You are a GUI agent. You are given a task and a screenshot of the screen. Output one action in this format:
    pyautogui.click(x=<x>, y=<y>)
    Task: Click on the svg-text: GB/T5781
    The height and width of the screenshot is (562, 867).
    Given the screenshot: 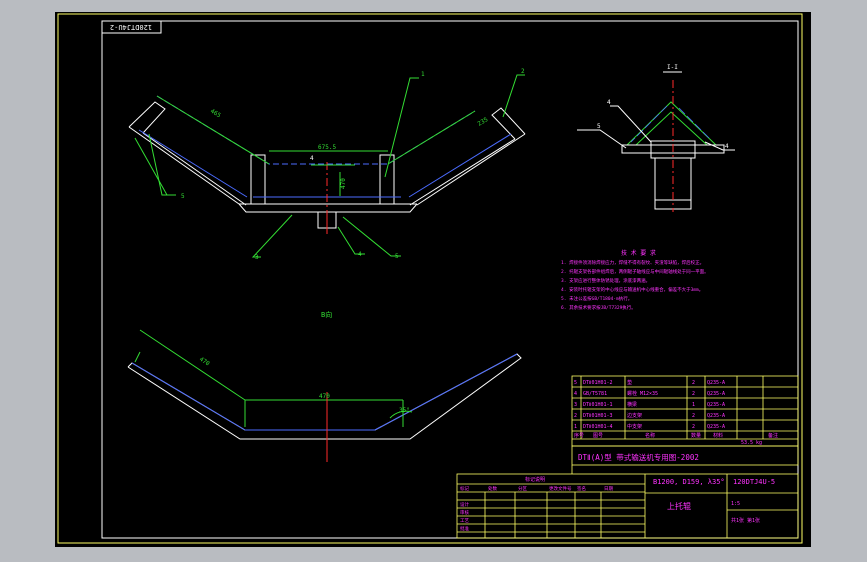 What is the action you would take?
    pyautogui.click(x=595, y=394)
    